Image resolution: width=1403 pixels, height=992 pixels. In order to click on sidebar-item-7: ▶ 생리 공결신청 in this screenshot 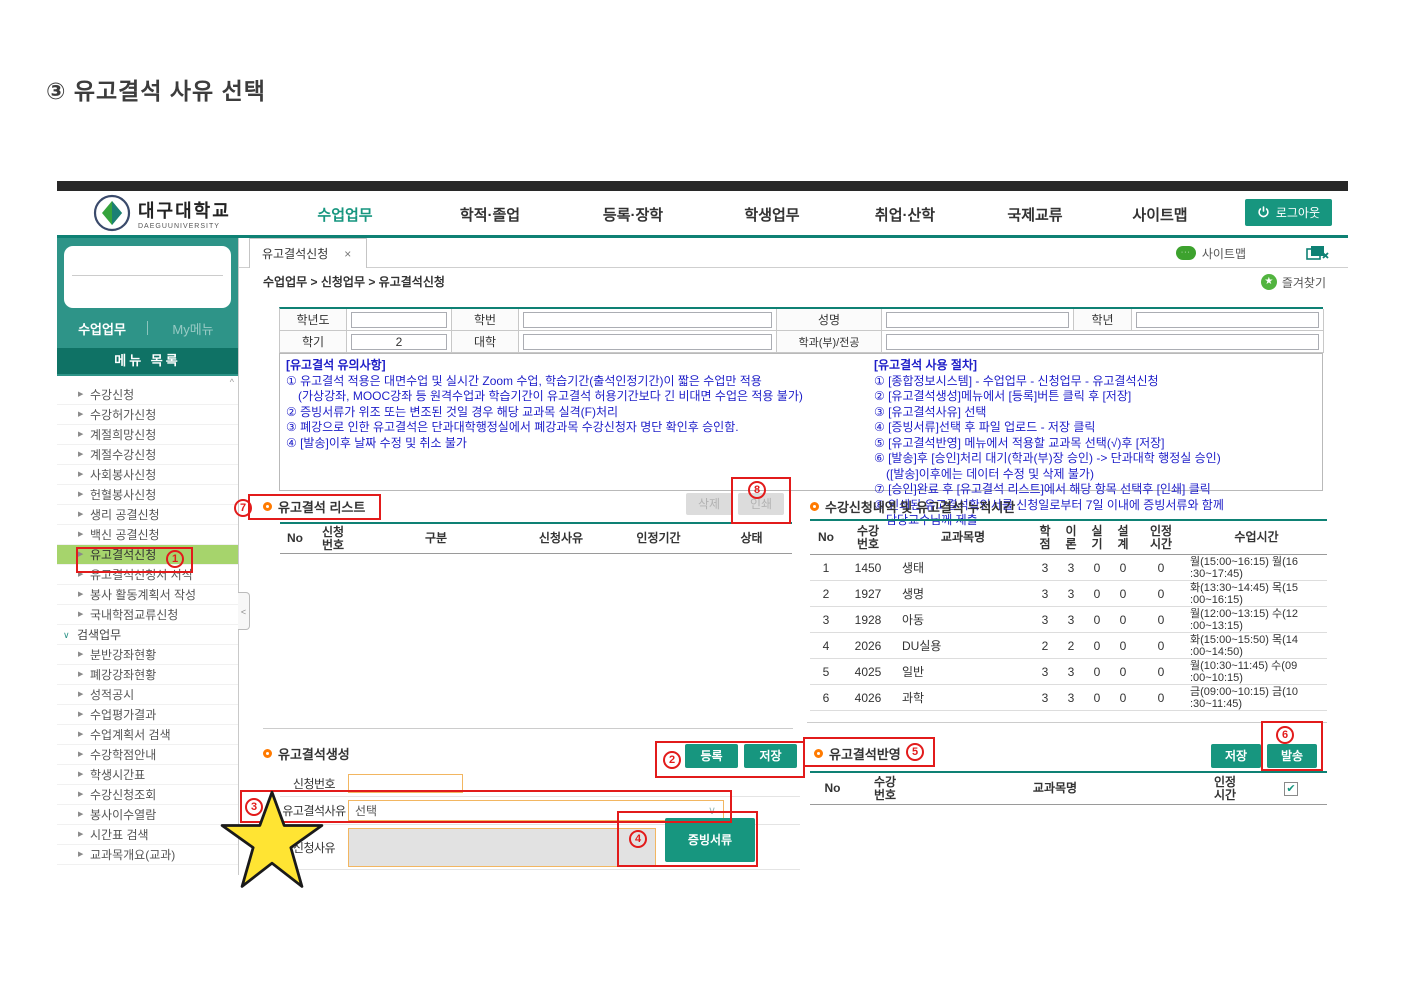, I will do `click(147, 515)`.